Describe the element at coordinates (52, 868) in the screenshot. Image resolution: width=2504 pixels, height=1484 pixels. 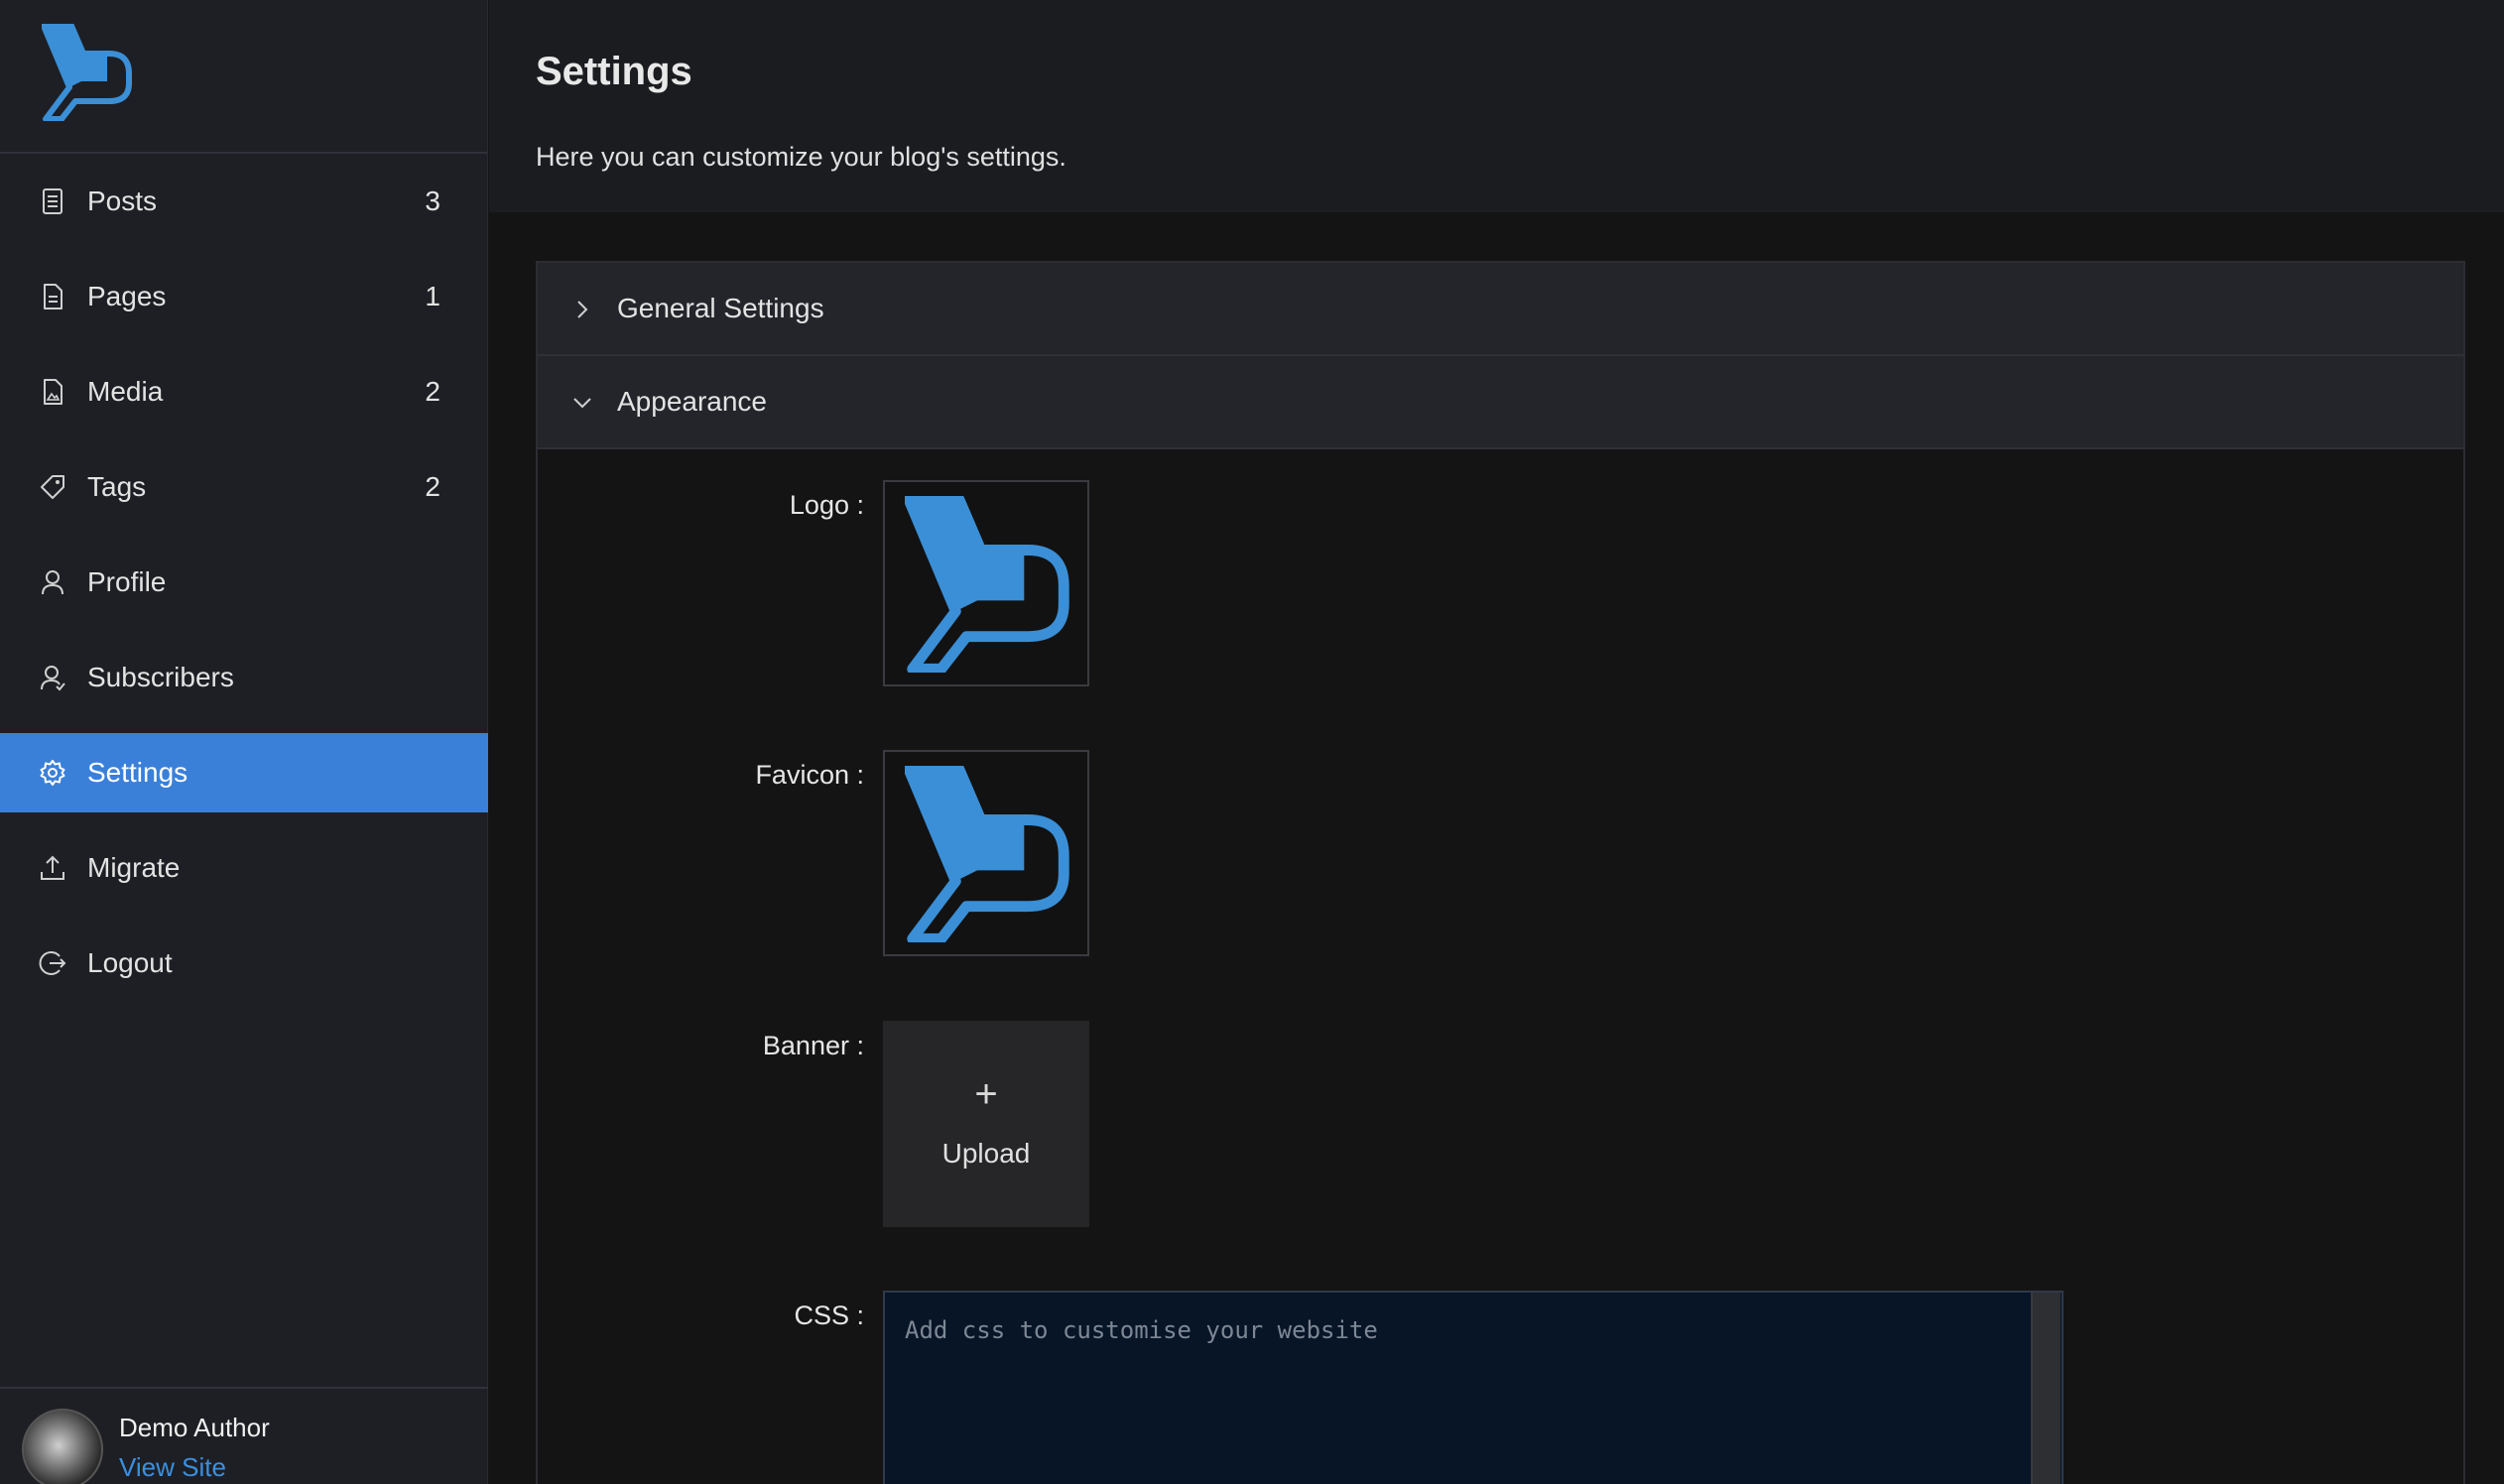
I see `upload-icon` at that location.